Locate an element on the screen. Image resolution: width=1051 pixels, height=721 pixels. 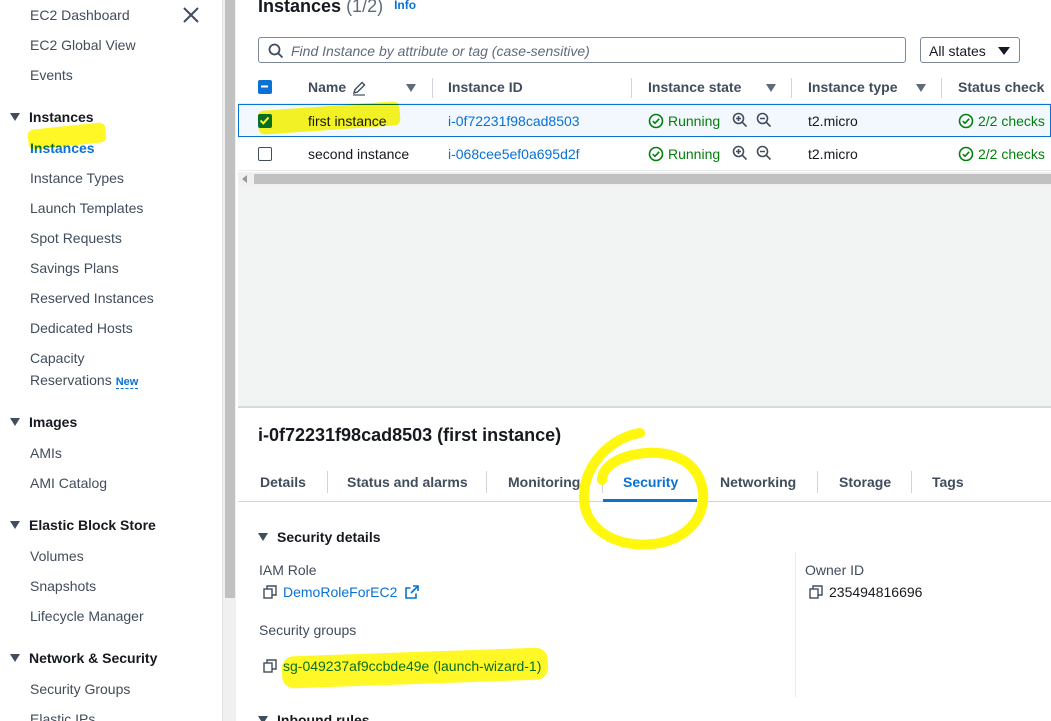
sidebar-item-amis: AMIs is located at coordinates (46, 453).